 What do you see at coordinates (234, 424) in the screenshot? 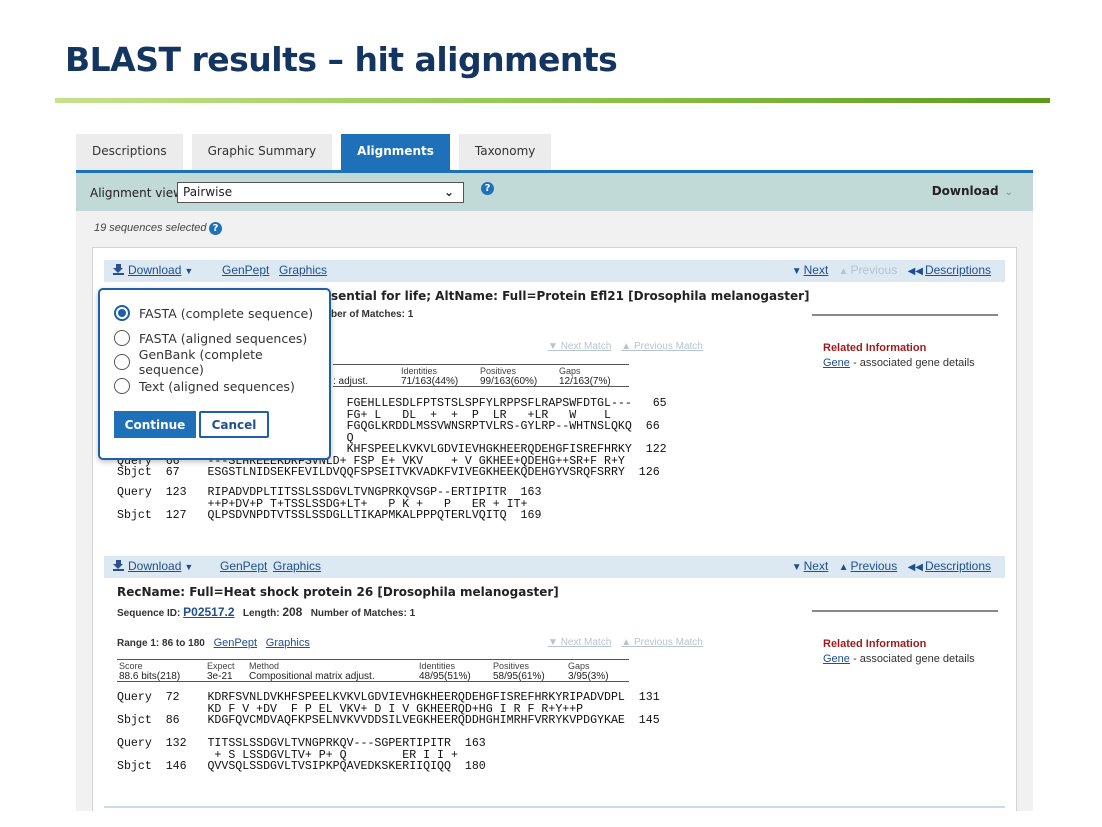
I see `cancel-button: Cancel` at bounding box center [234, 424].